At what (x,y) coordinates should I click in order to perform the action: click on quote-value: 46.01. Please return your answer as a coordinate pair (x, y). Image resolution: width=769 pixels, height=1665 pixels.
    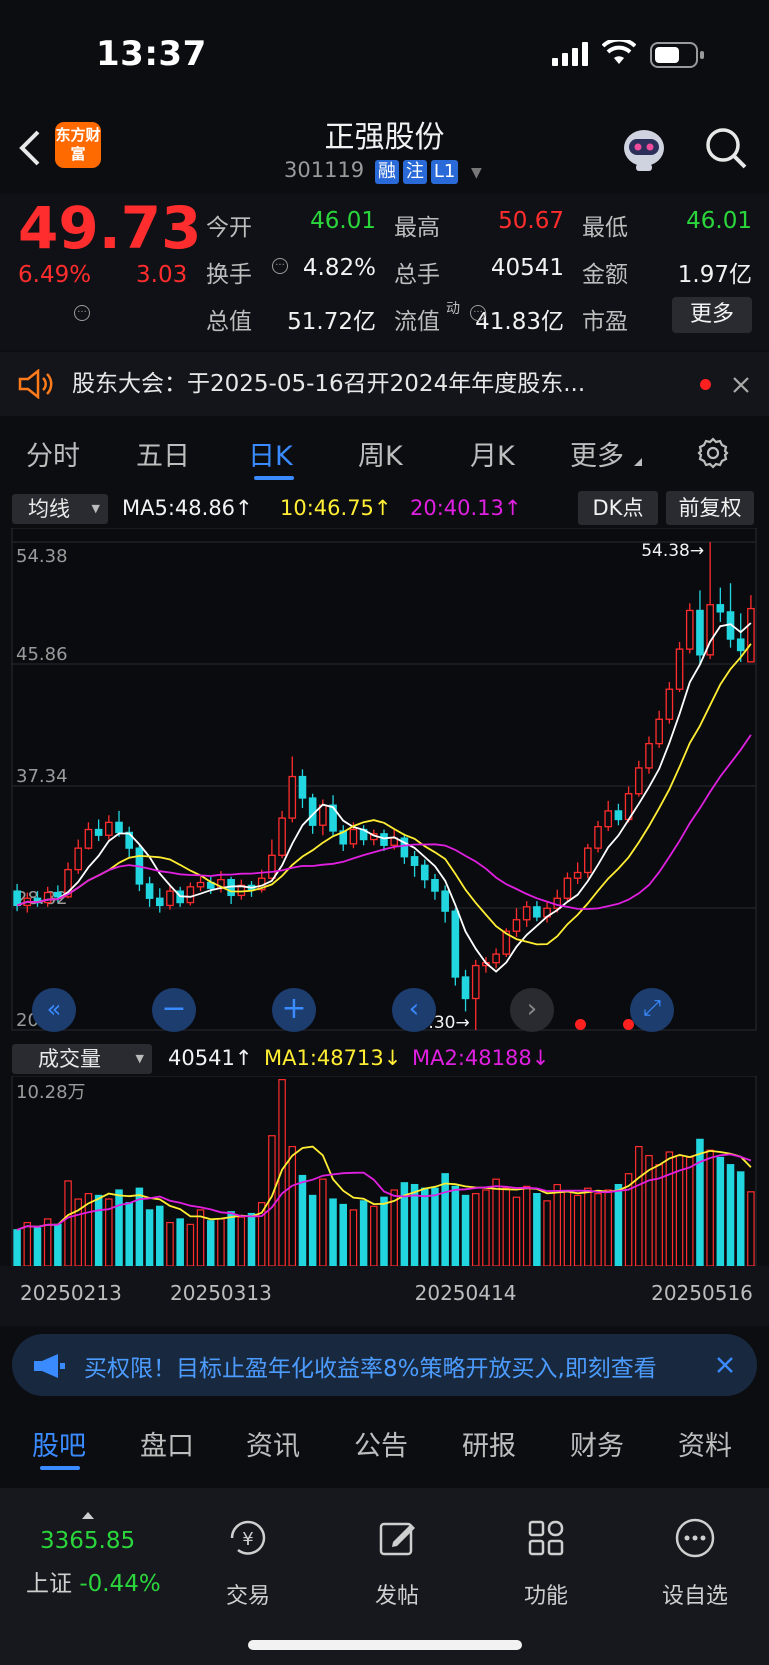
    Looking at the image, I should click on (719, 221).